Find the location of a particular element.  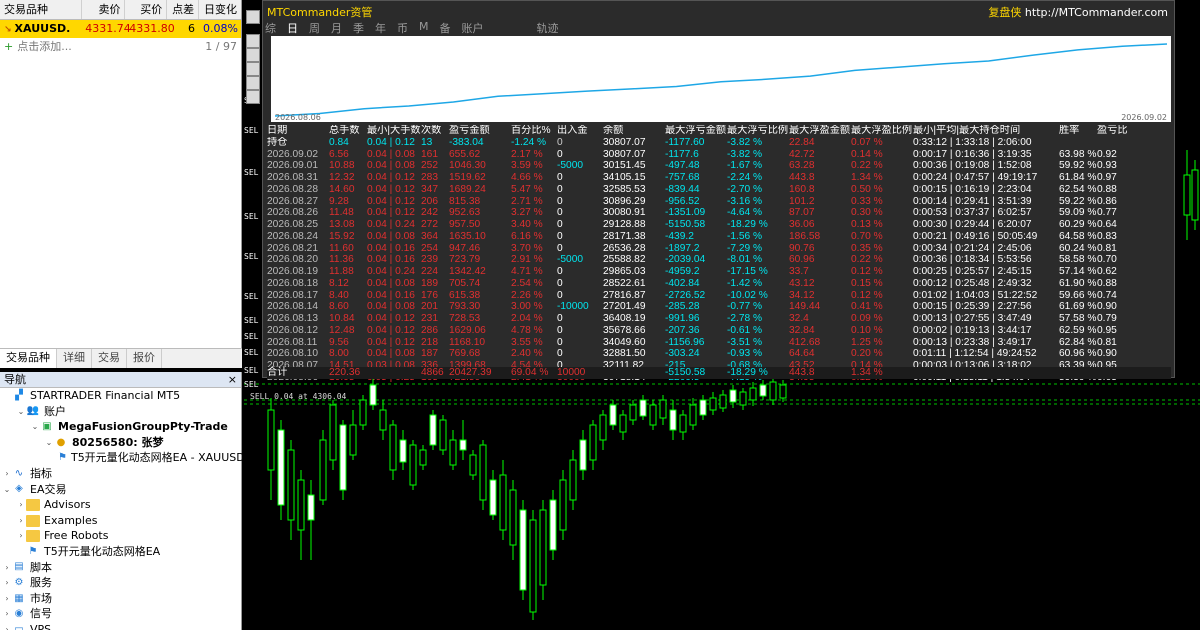

tab-symbols: 交易品种 is located at coordinates (28, 358).